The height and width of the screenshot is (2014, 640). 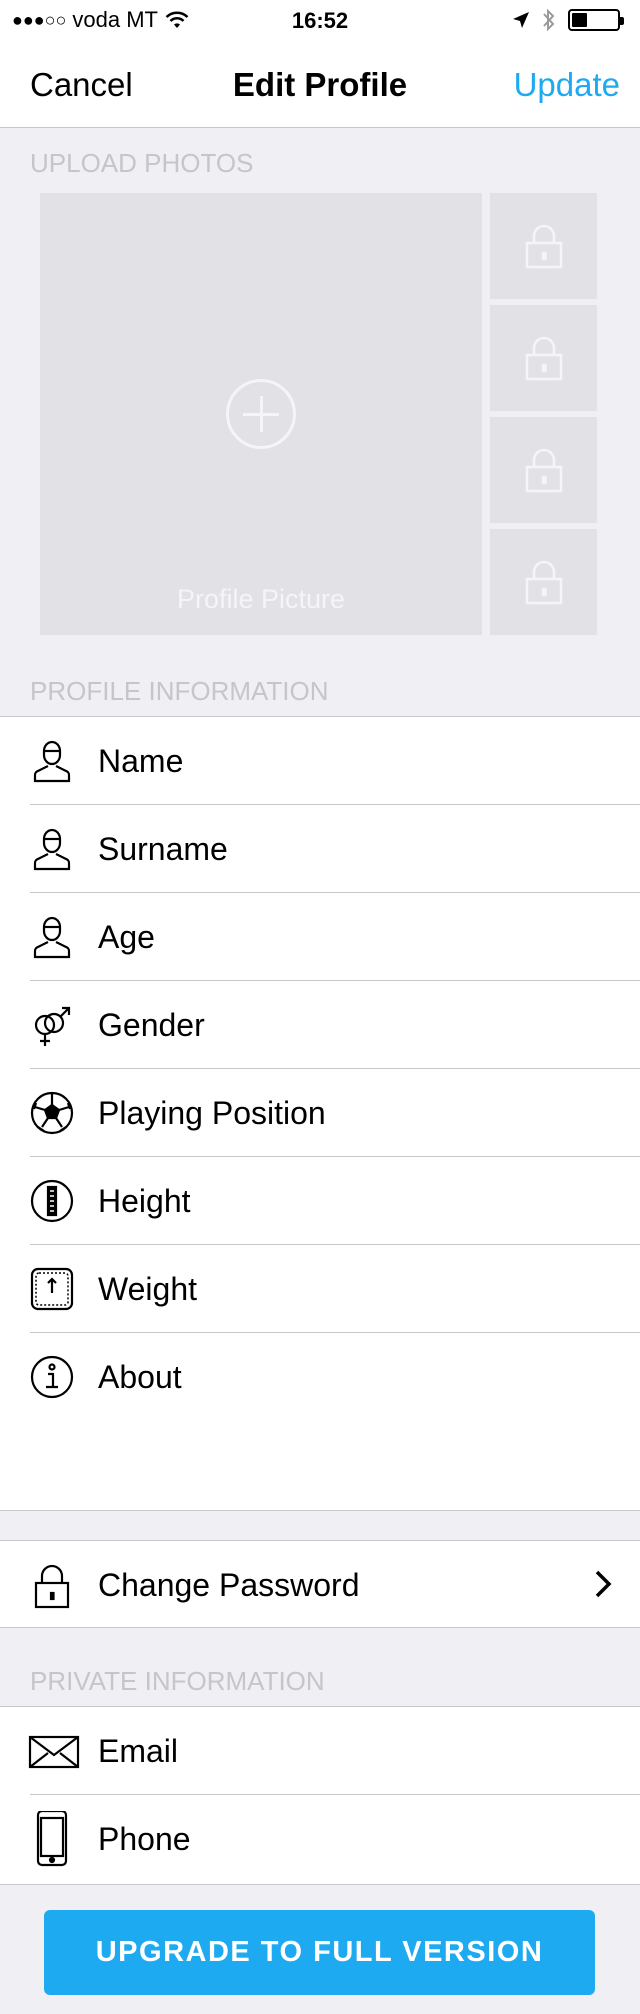 I want to click on status-bar: ●●●○○ voda MT 16:52, so click(x=320, y=21).